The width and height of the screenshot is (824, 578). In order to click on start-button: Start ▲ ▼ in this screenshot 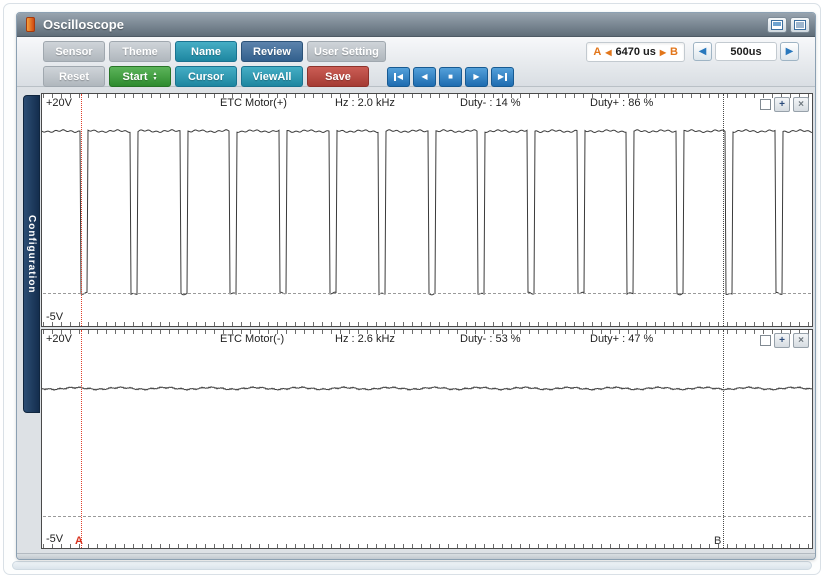, I will do `click(140, 76)`.